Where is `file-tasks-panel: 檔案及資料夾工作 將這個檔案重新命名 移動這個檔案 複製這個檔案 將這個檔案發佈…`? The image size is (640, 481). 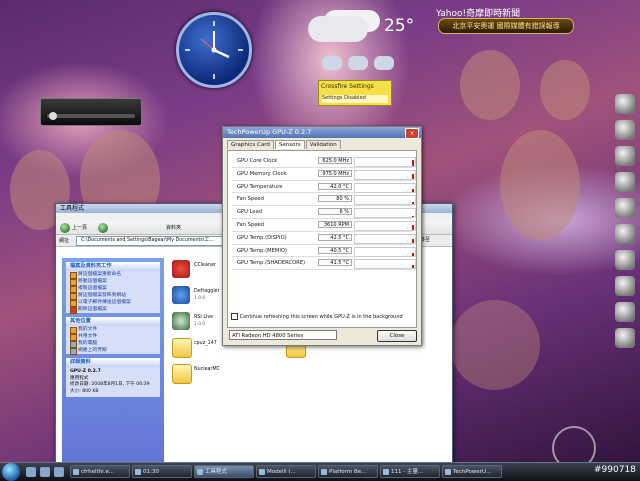 file-tasks-panel: 檔案及資料夾工作 將這個檔案重新命名 移動這個檔案 複製這個檔案 將這個檔案發佈… is located at coordinates (113, 288).